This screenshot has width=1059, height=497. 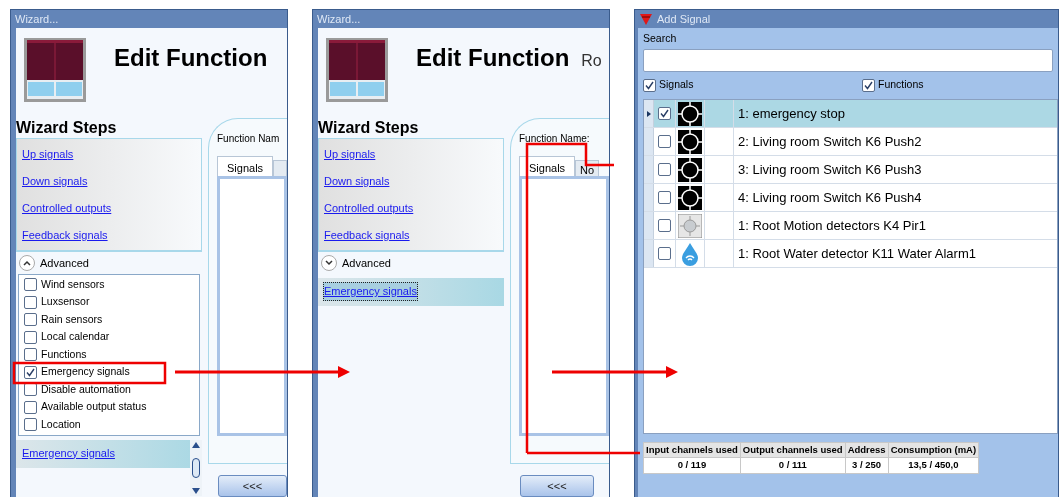 What do you see at coordinates (832, 225) in the screenshot?
I see `signal-name: 1: Root Motion detectors K4 Pir1` at bounding box center [832, 225].